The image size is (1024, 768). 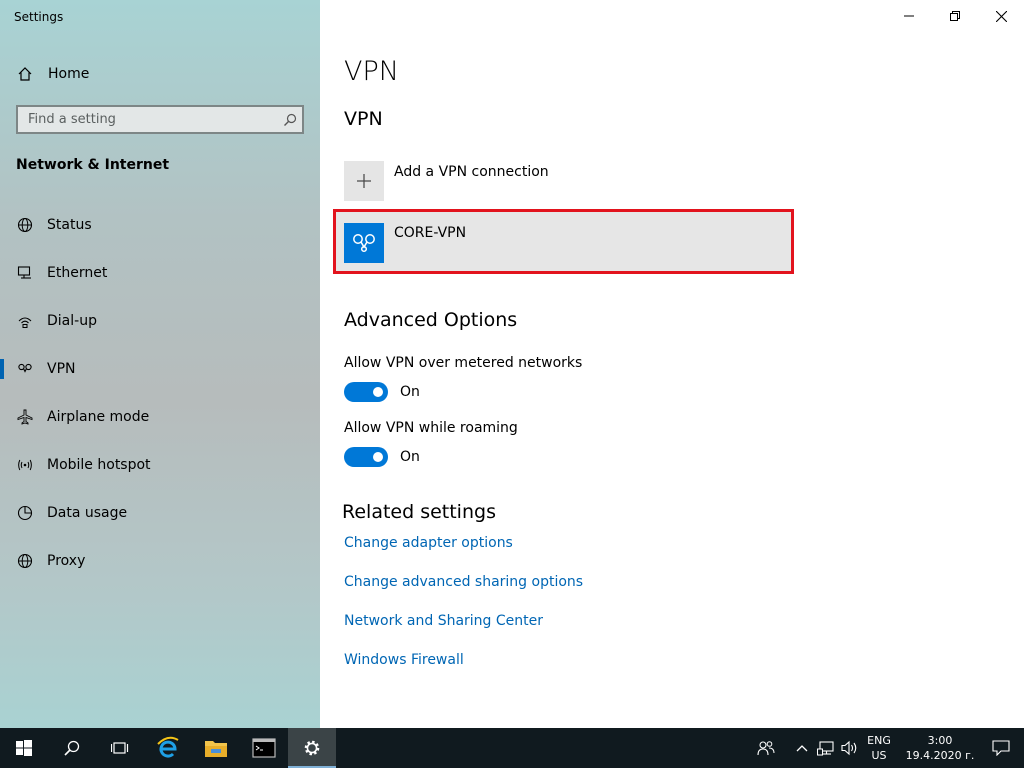 I want to click on system-tray: ENG US 3:00 19.4.2020 г., so click(x=889, y=748).